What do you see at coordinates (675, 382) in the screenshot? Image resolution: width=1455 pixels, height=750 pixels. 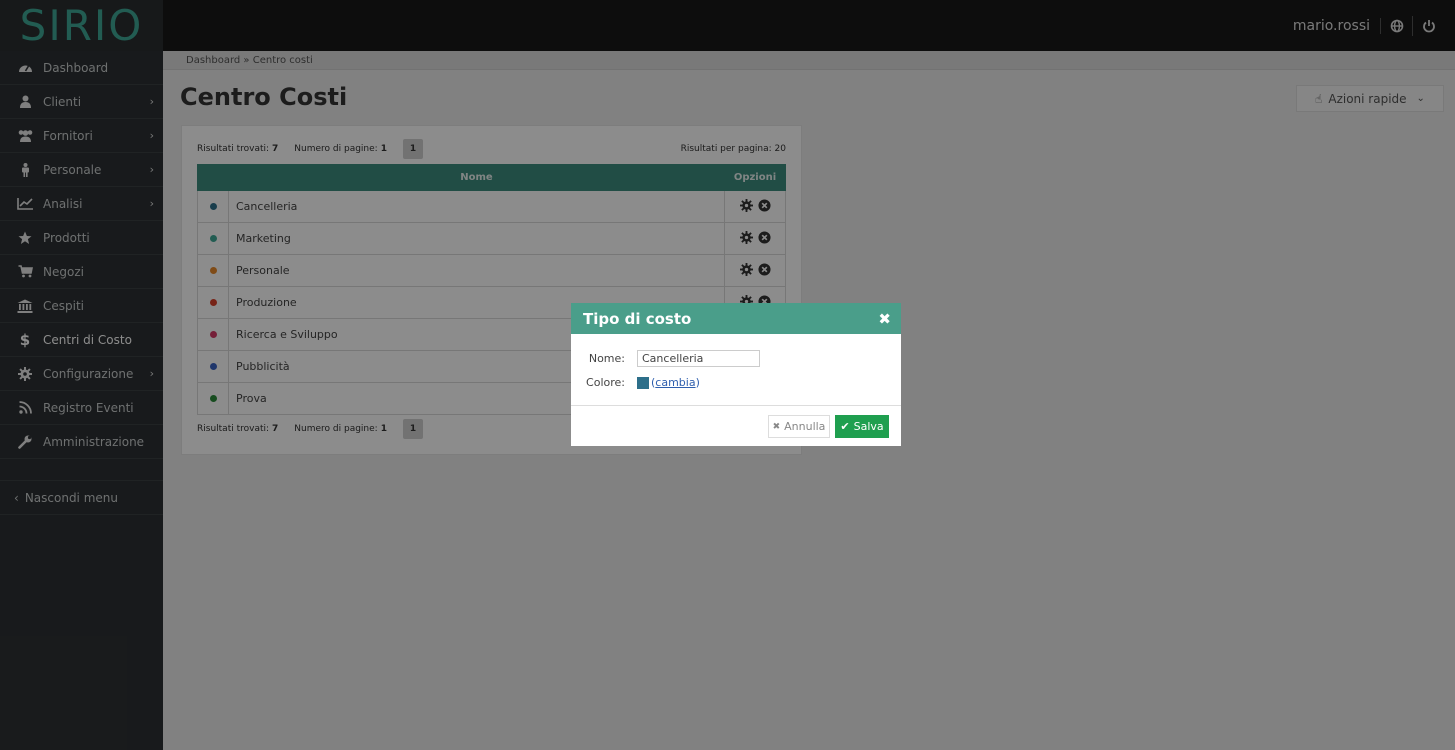 I see `change-color-link: cambia` at bounding box center [675, 382].